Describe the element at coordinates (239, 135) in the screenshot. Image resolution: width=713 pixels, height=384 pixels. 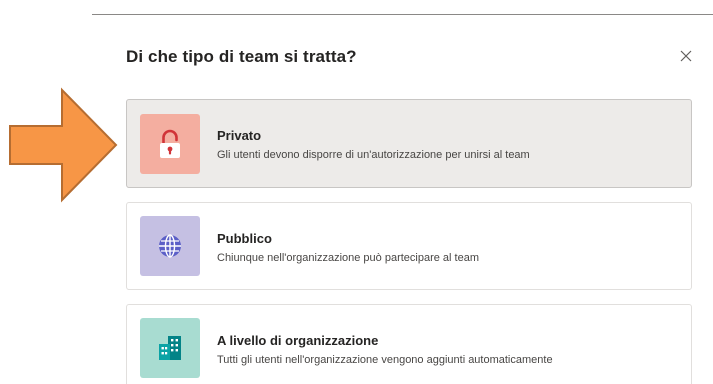
I see `option-title: Privato` at that location.